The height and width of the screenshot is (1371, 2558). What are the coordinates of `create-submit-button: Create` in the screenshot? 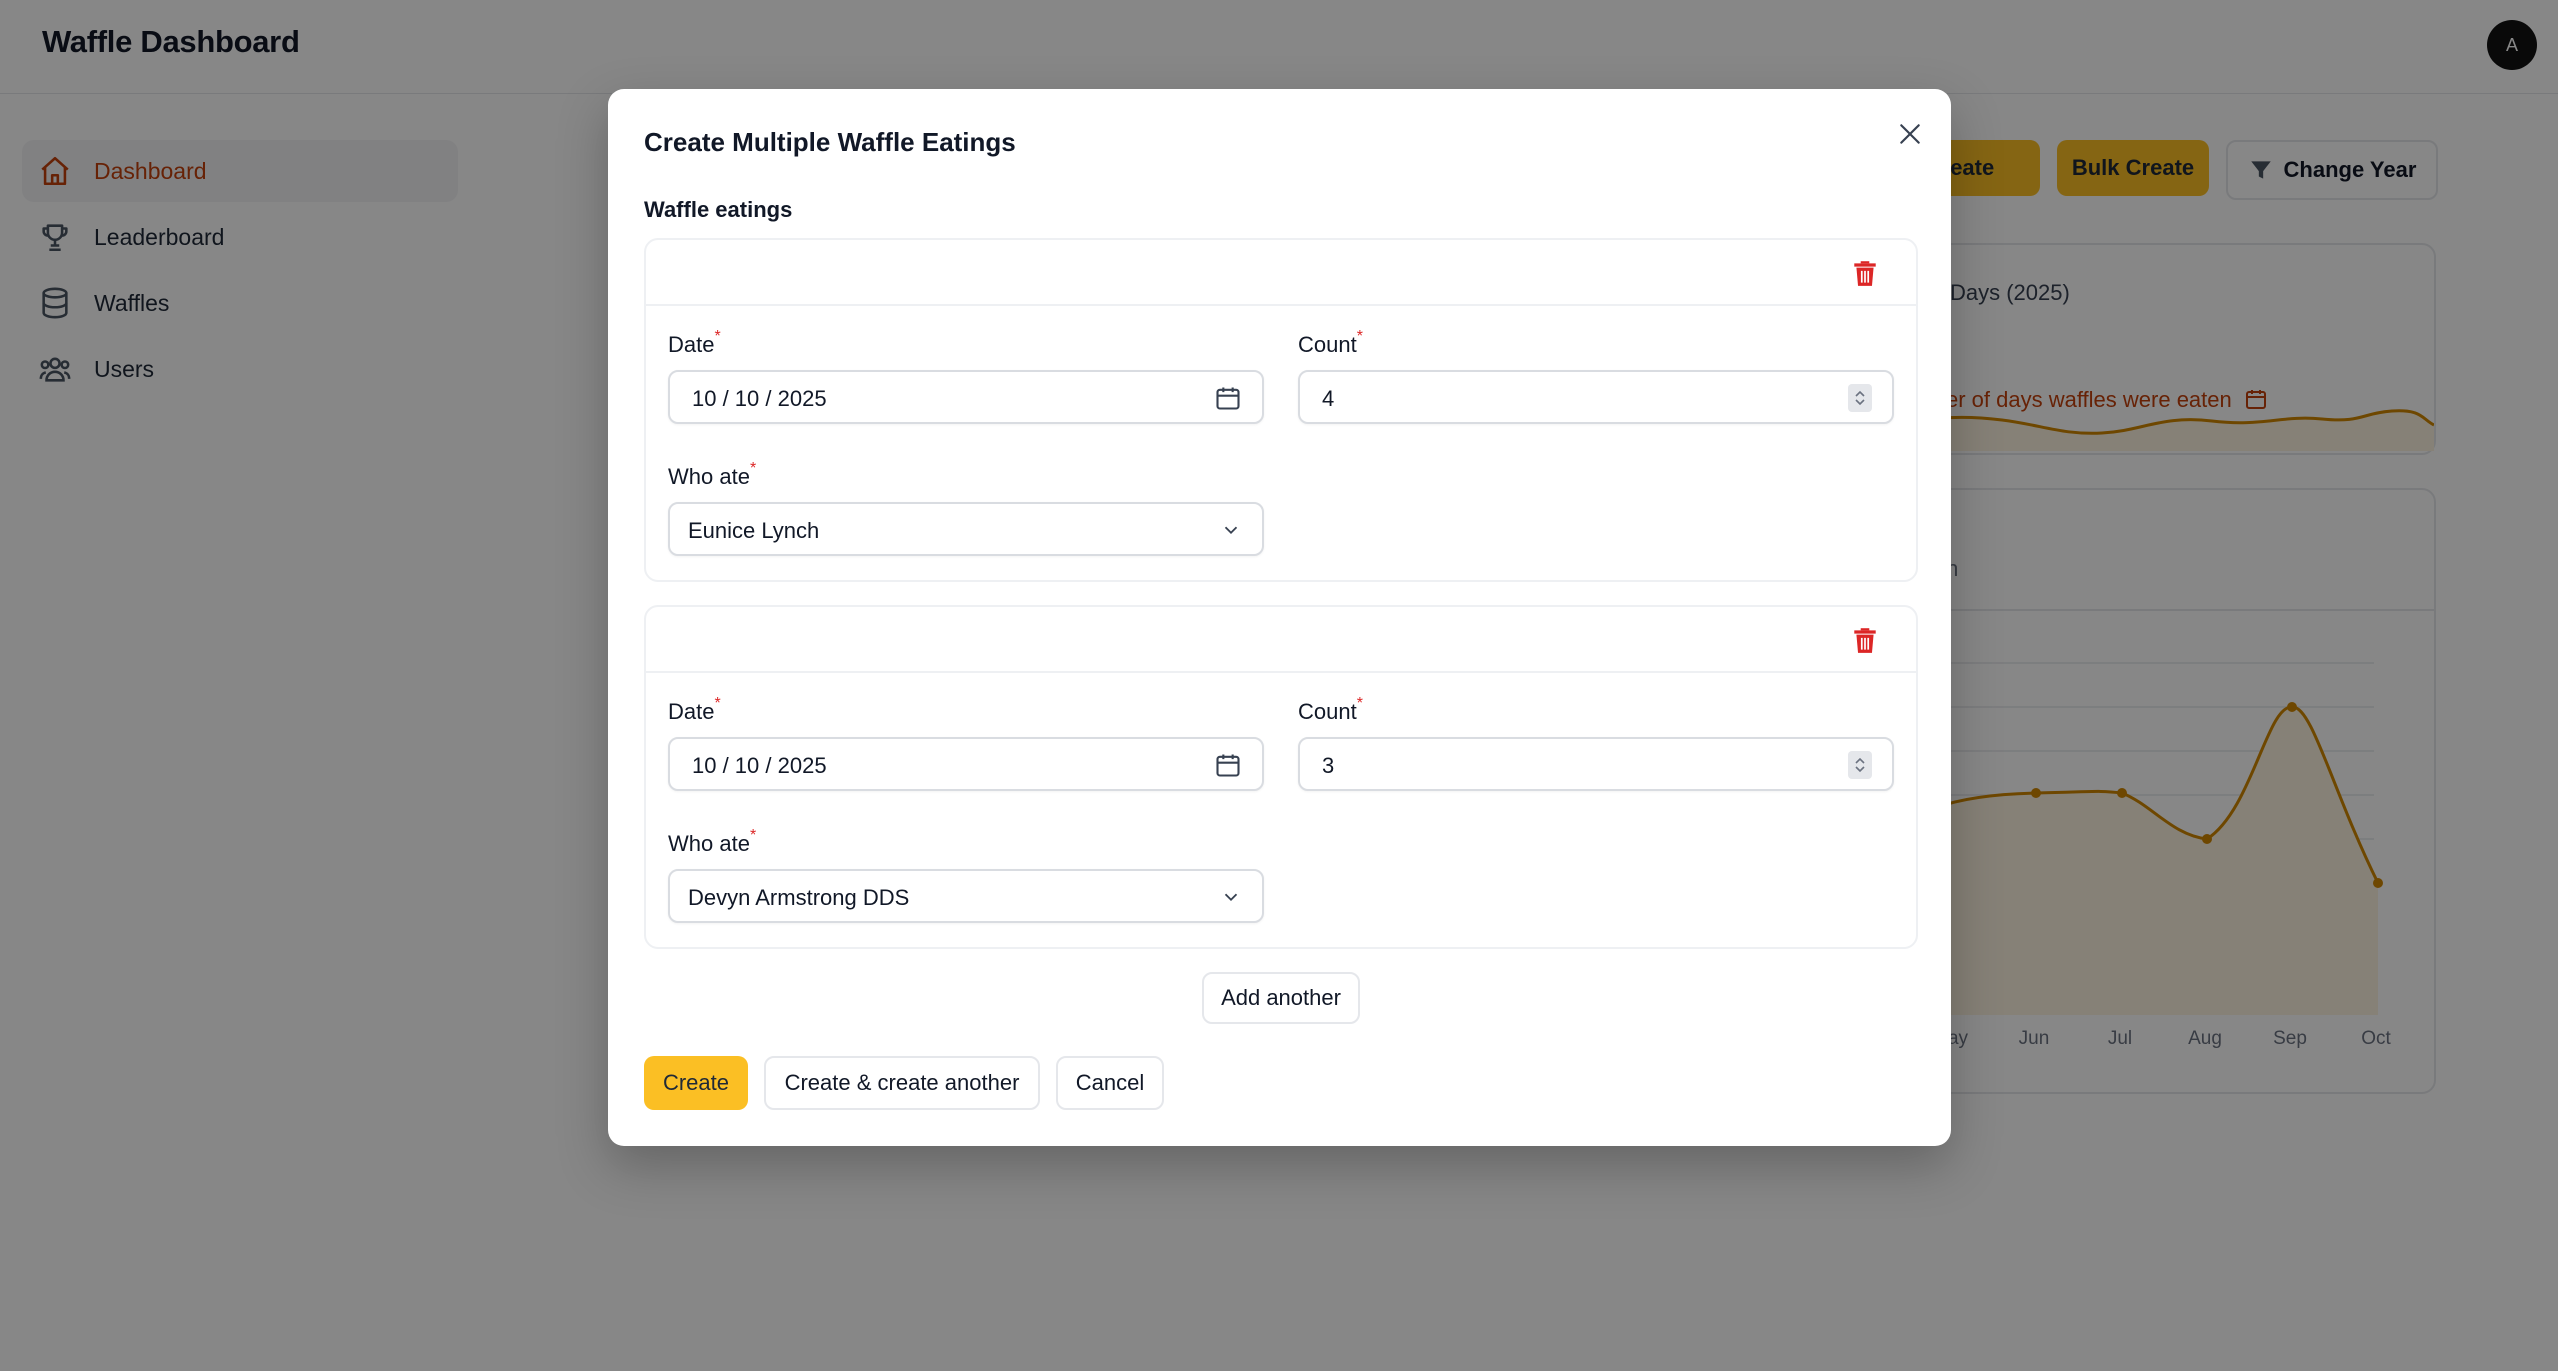 It's located at (696, 1083).